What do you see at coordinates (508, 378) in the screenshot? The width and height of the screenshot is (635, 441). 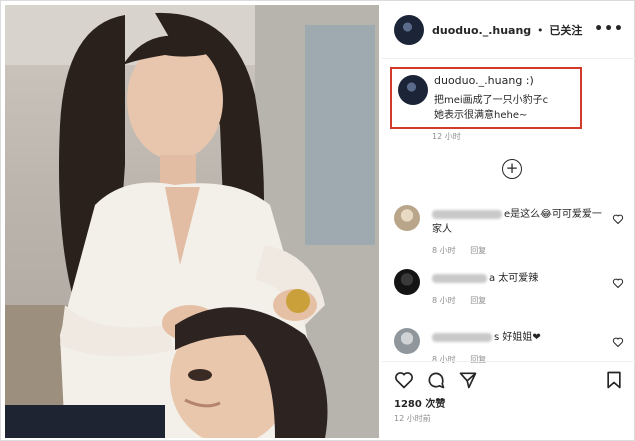 I see `action-bar` at bounding box center [508, 378].